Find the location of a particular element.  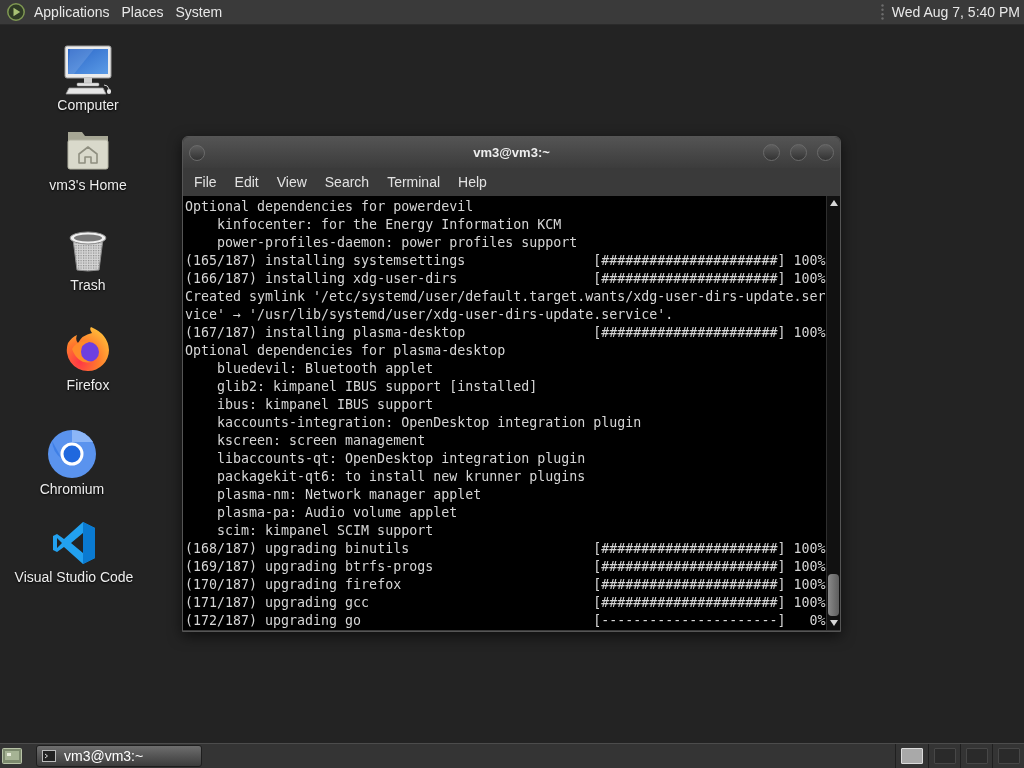

ribbon-logo-icon is located at coordinates (74, 543).